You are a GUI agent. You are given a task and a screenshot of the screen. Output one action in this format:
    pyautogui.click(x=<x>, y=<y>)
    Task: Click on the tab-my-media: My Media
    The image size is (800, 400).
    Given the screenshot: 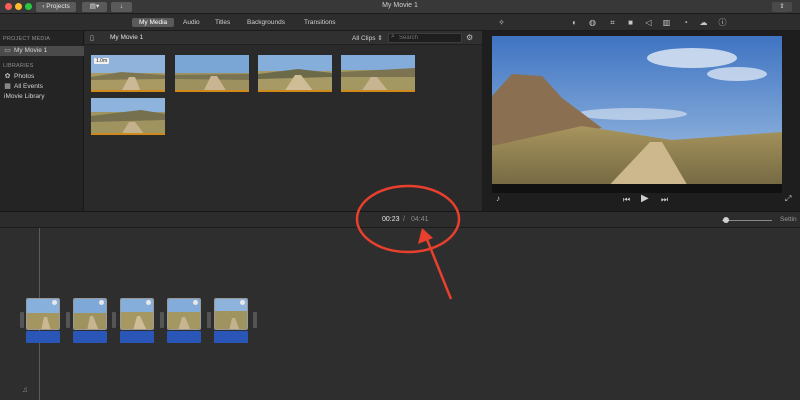 What is the action you would take?
    pyautogui.click(x=153, y=22)
    